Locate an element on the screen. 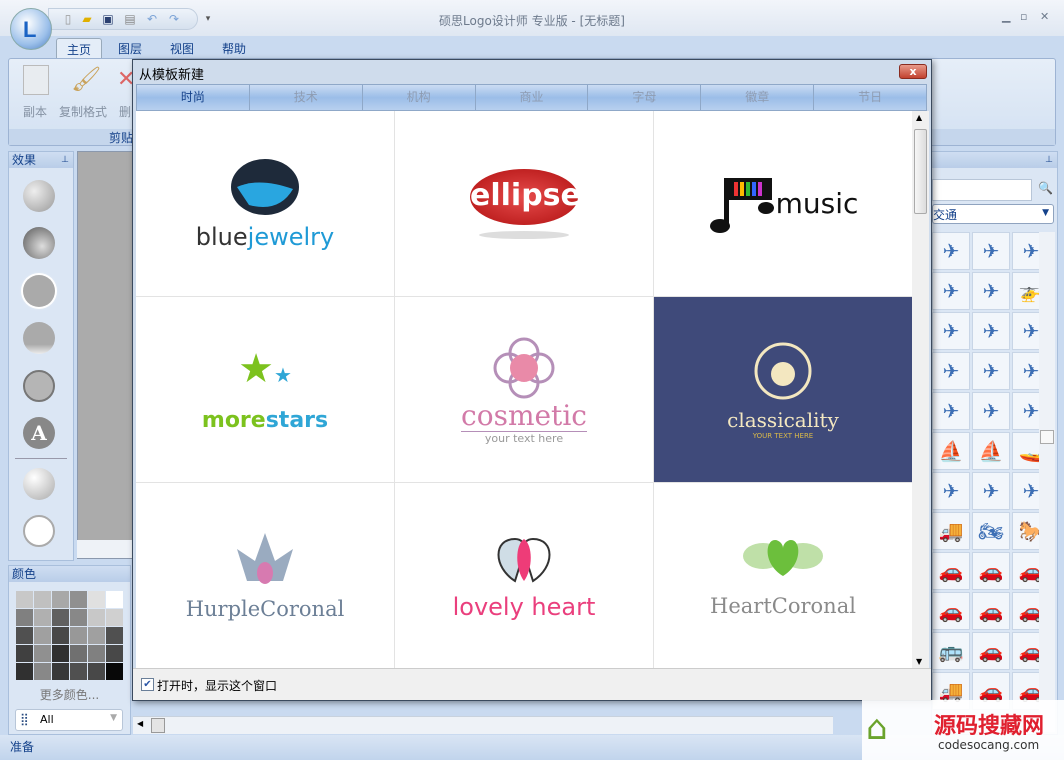  show-on-open-checkbox: ✔ is located at coordinates (147, 684).